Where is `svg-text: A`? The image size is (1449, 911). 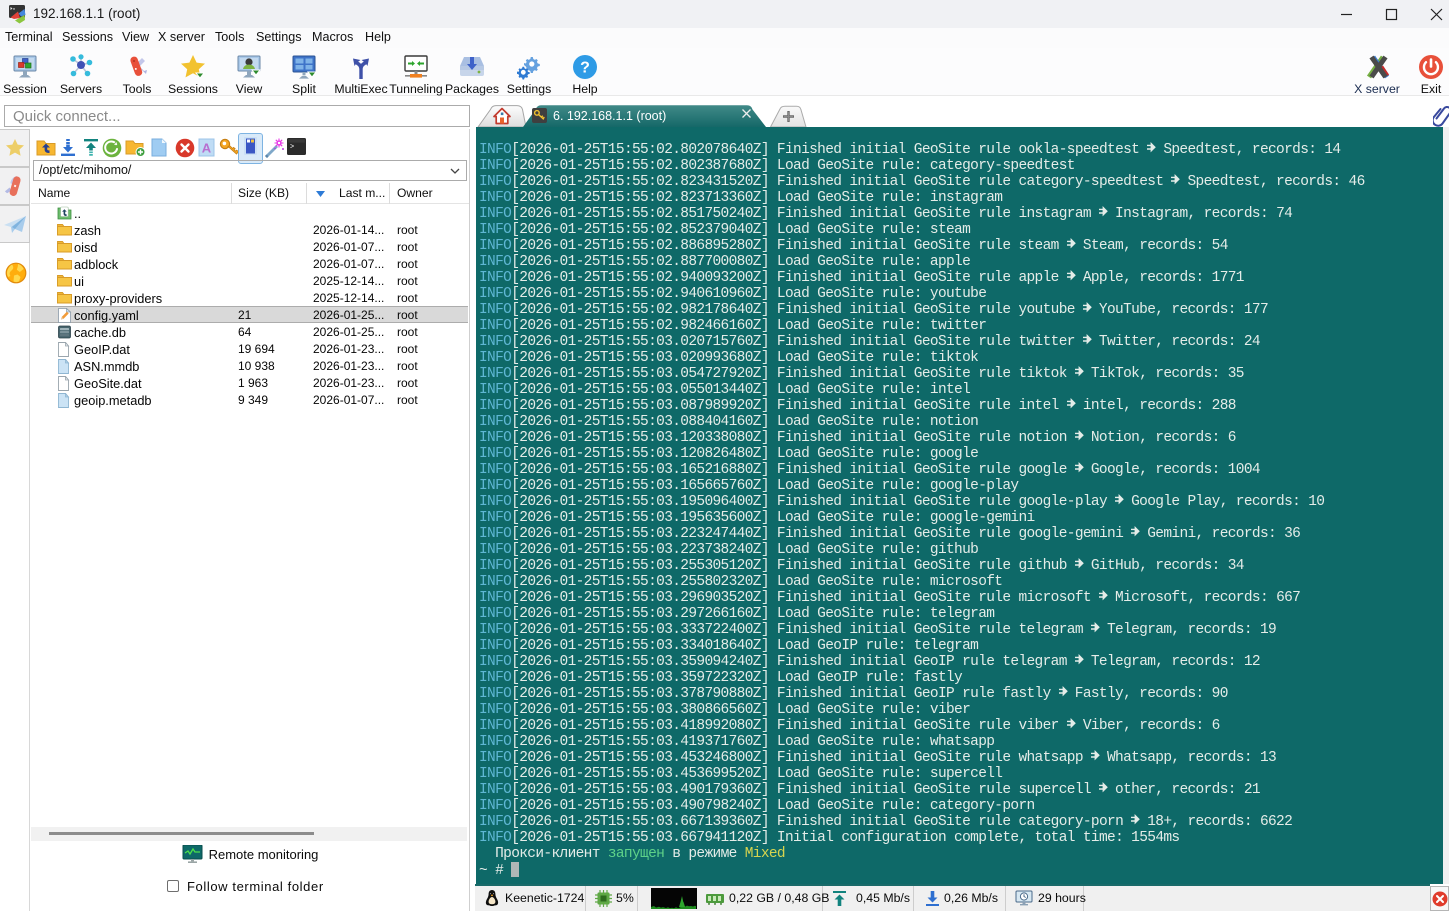 svg-text: A is located at coordinates (207, 148).